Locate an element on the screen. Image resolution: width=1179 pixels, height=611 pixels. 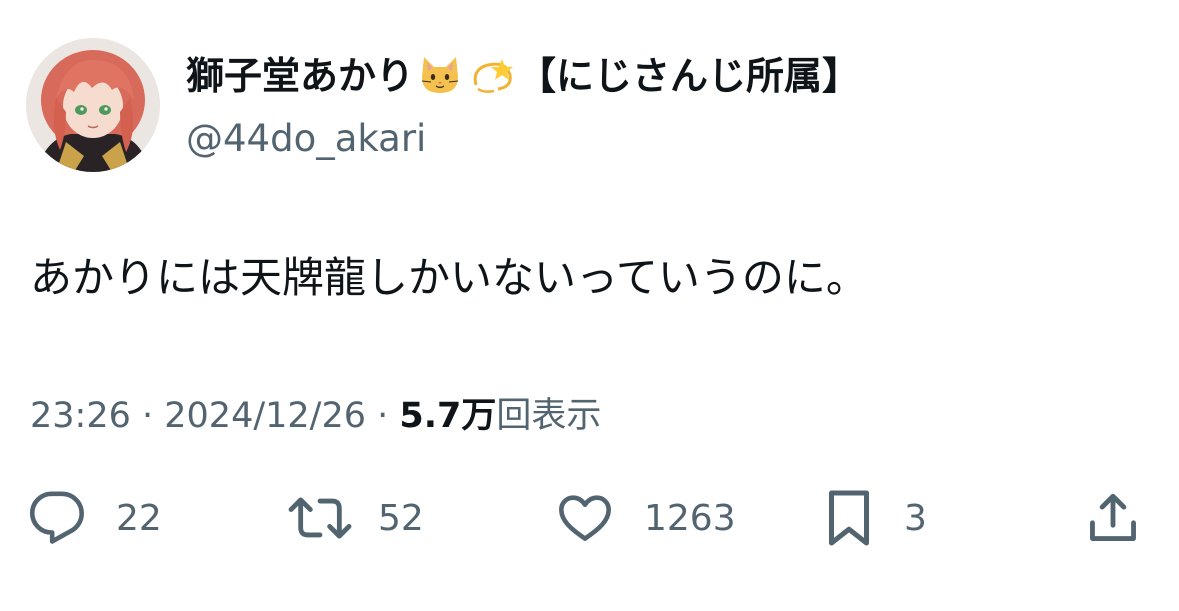
views-count: 5.7万 is located at coordinates (447, 416).